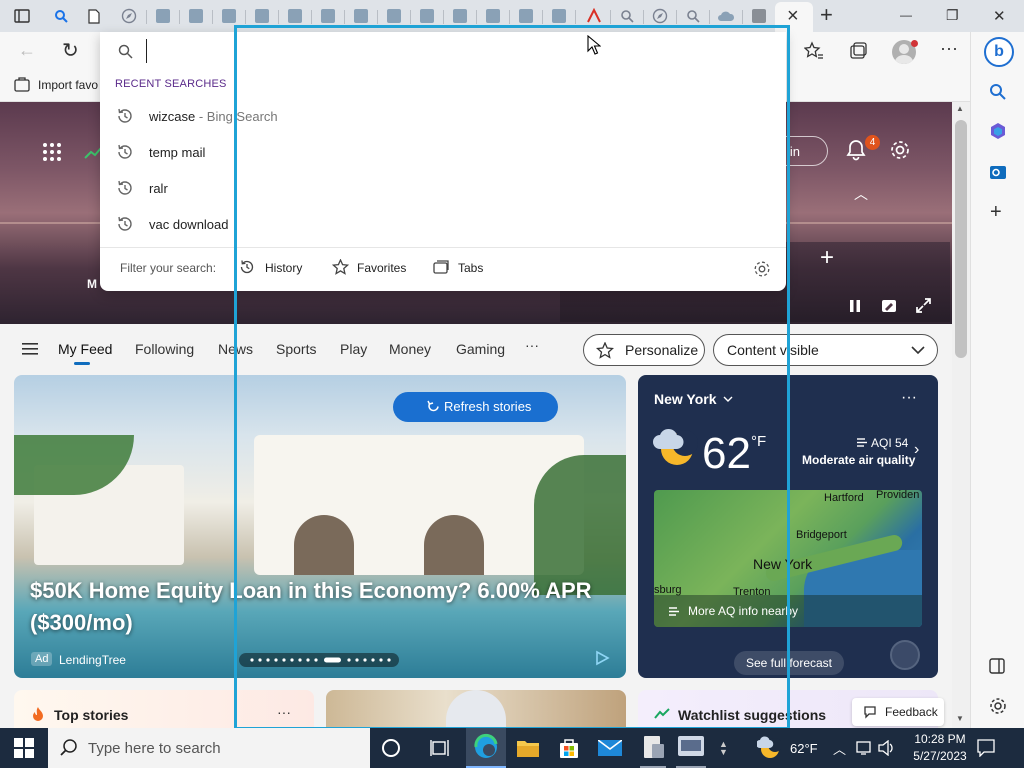  I want to click on file-explorer-icon, so click(528, 748).